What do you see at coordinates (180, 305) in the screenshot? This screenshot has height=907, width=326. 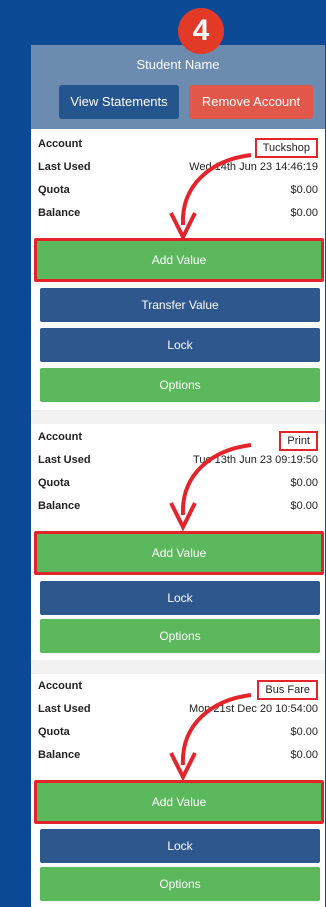 I see `transfer-value-button: Transfer Value` at bounding box center [180, 305].